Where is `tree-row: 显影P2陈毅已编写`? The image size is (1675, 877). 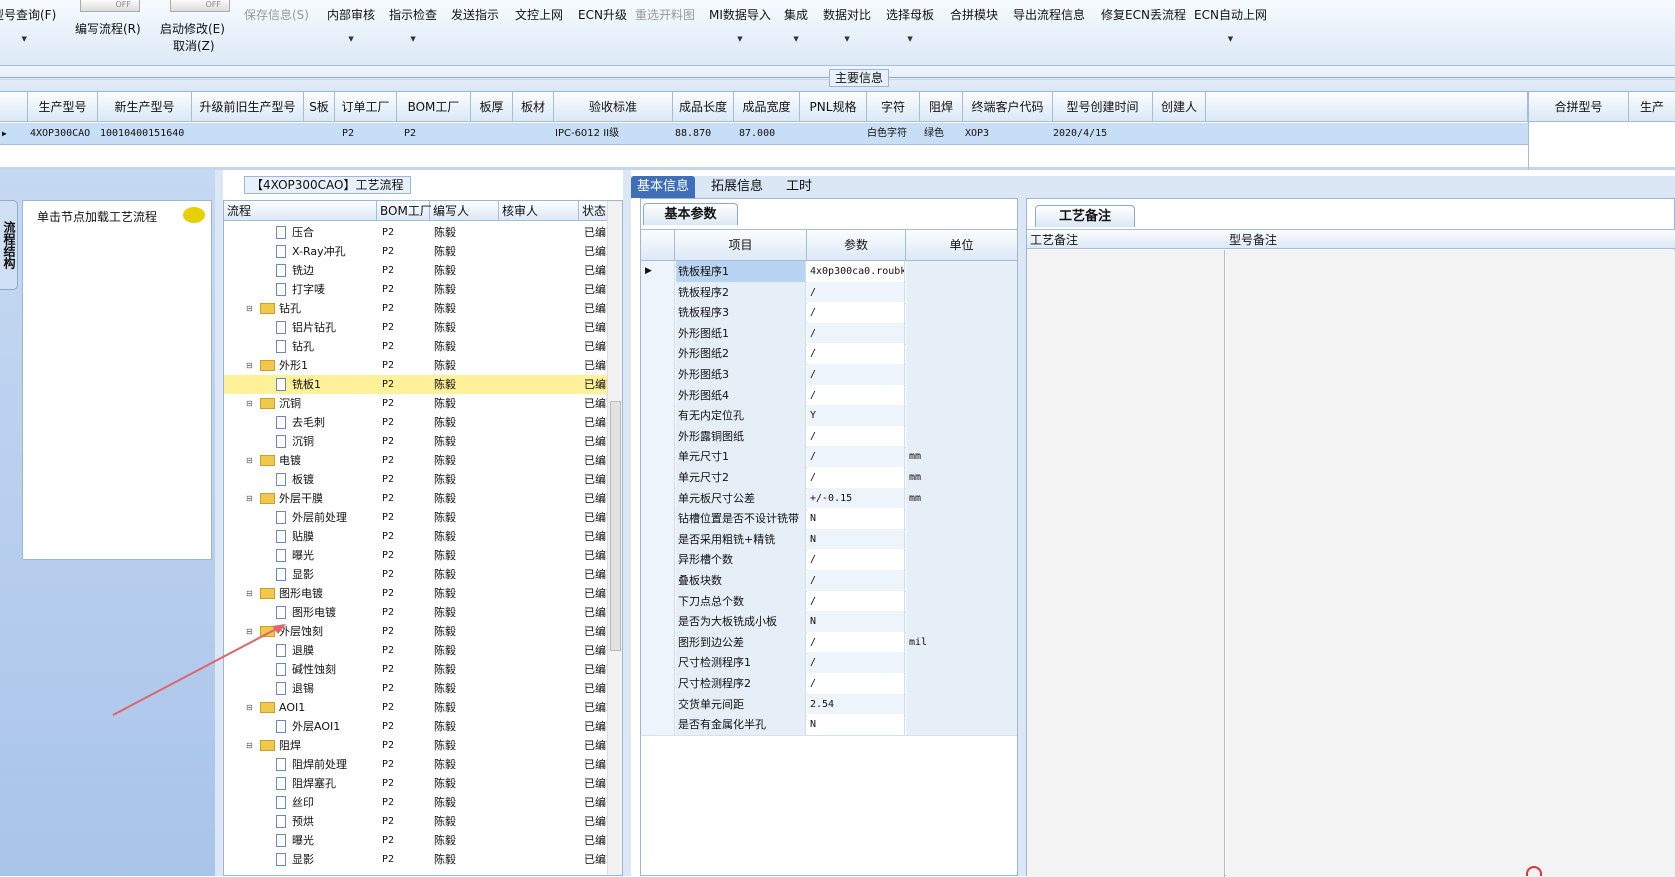 tree-row: 显影P2陈毅已编写 is located at coordinates (417, 574).